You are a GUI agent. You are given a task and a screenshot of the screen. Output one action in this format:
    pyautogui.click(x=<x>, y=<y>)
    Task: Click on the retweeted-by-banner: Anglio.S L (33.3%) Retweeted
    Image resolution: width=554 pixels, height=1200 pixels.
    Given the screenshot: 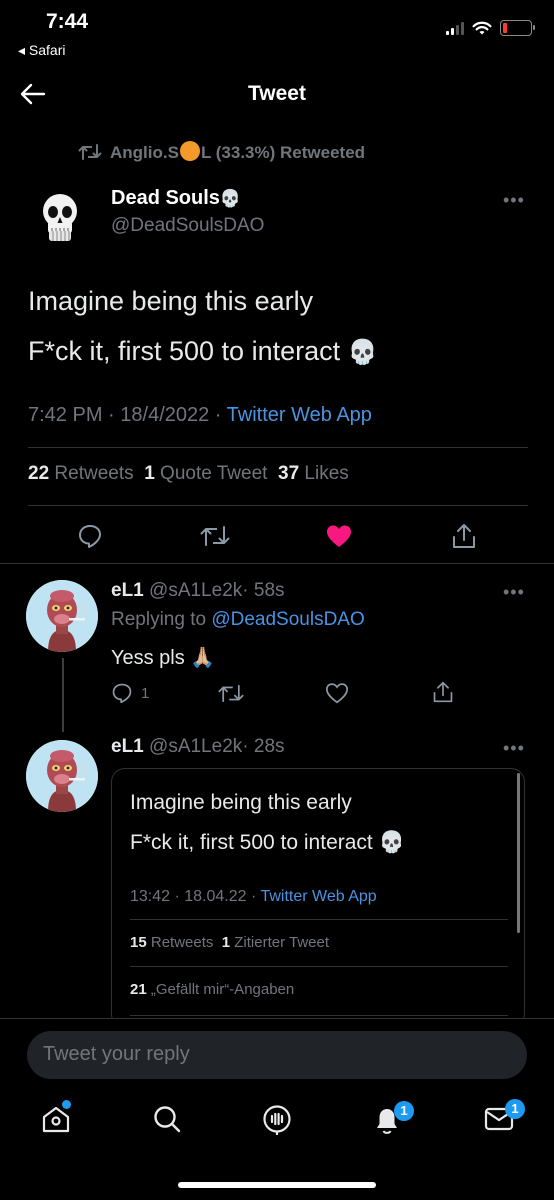 What is the action you would take?
    pyautogui.click(x=221, y=152)
    